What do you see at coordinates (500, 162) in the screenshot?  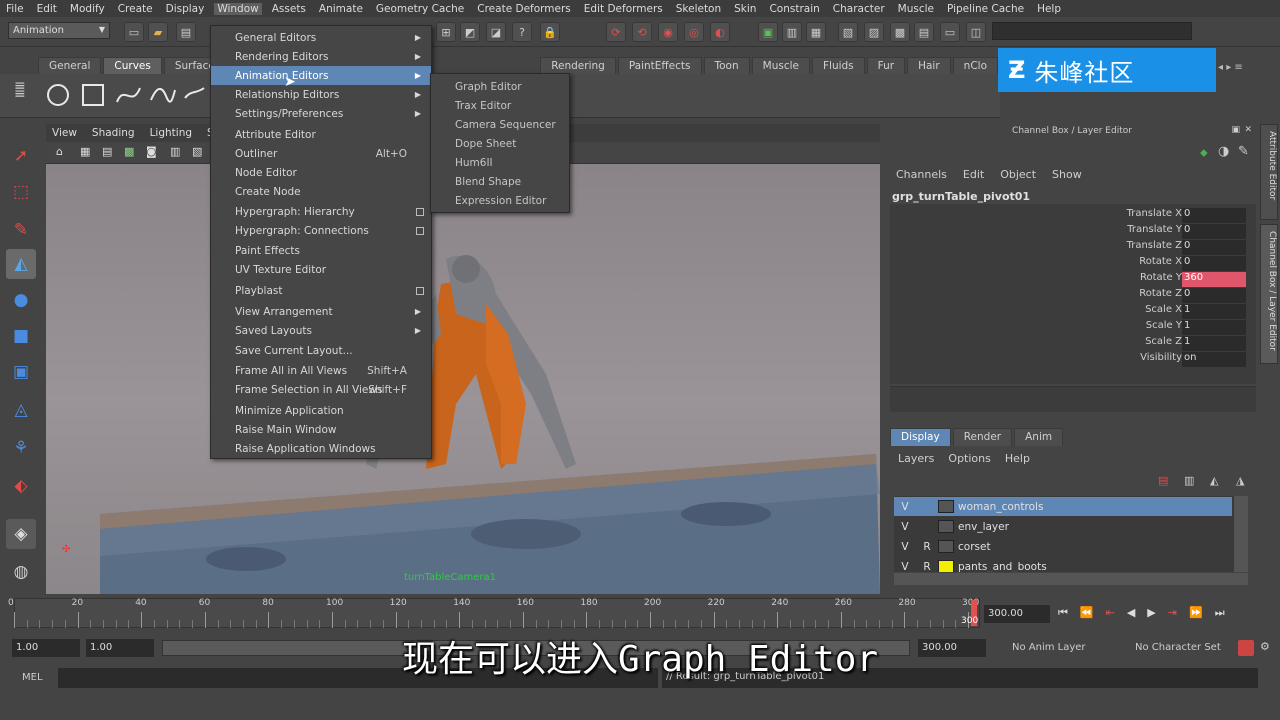 I see `anim-editor-item: Hum6II` at bounding box center [500, 162].